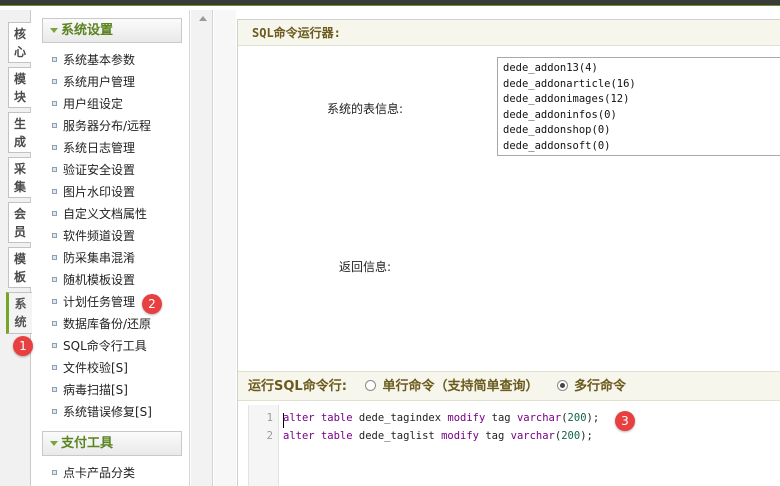  What do you see at coordinates (102, 412) in the screenshot?
I see `menu-item: 系统错误修复[S]` at bounding box center [102, 412].